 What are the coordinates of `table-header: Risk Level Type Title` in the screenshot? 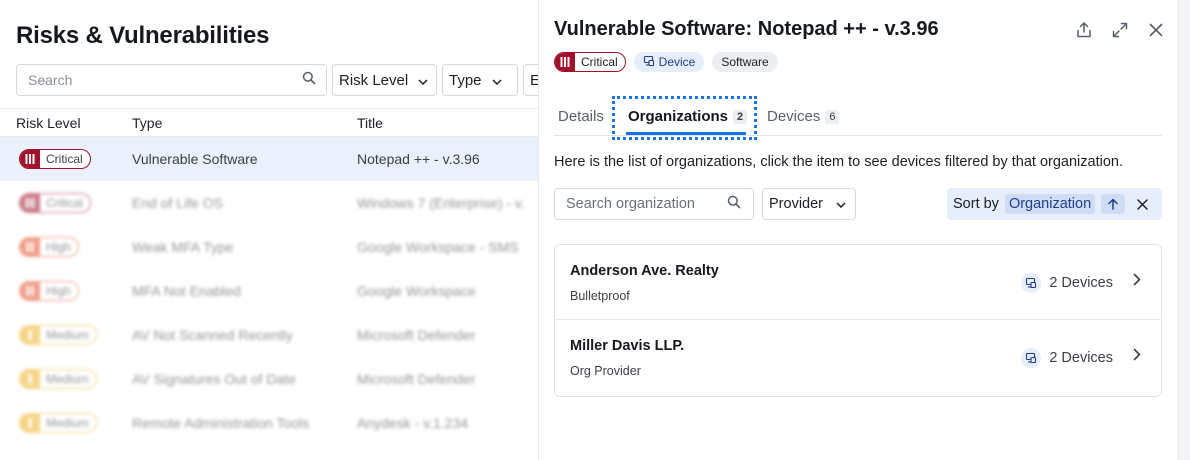 It's located at (269, 122).